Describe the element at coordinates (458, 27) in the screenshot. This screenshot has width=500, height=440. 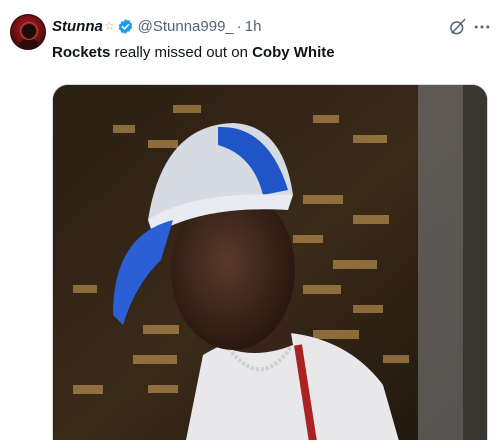
I see `grok-icon` at that location.